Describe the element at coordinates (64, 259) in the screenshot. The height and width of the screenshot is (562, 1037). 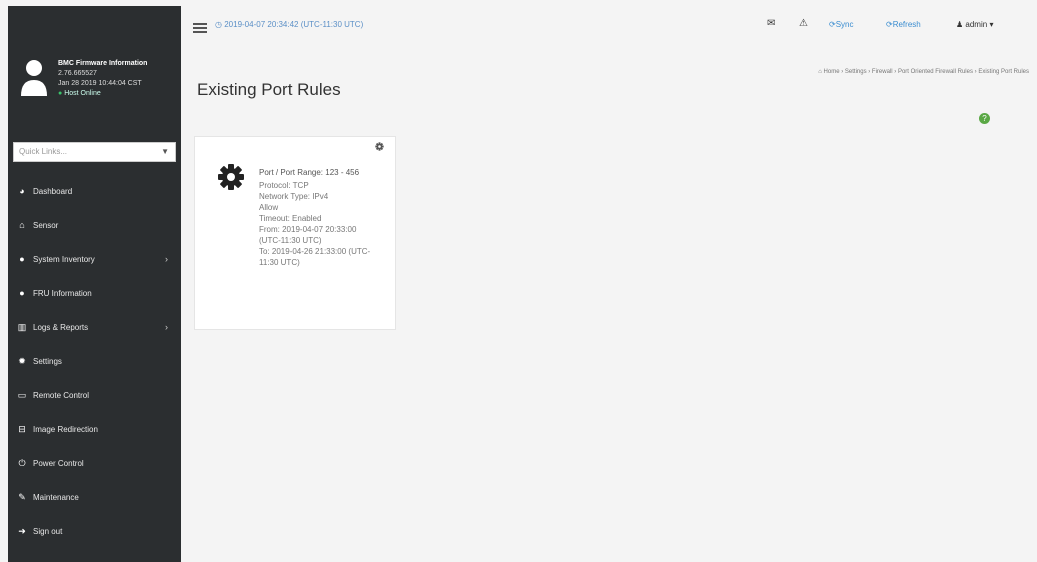
I see `sidebar-item-label: System Inventory` at that location.